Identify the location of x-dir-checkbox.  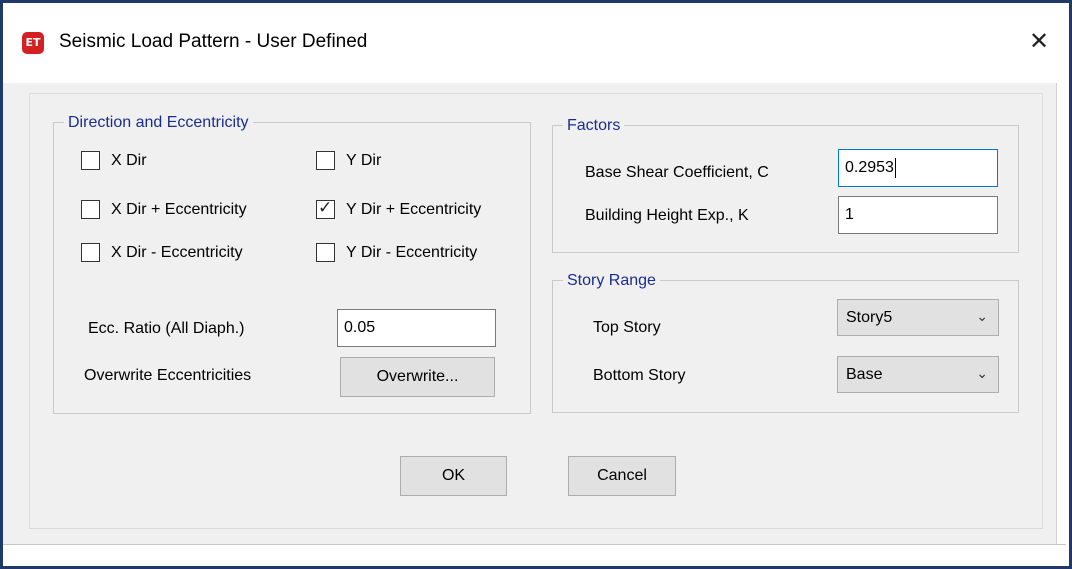
(90, 160).